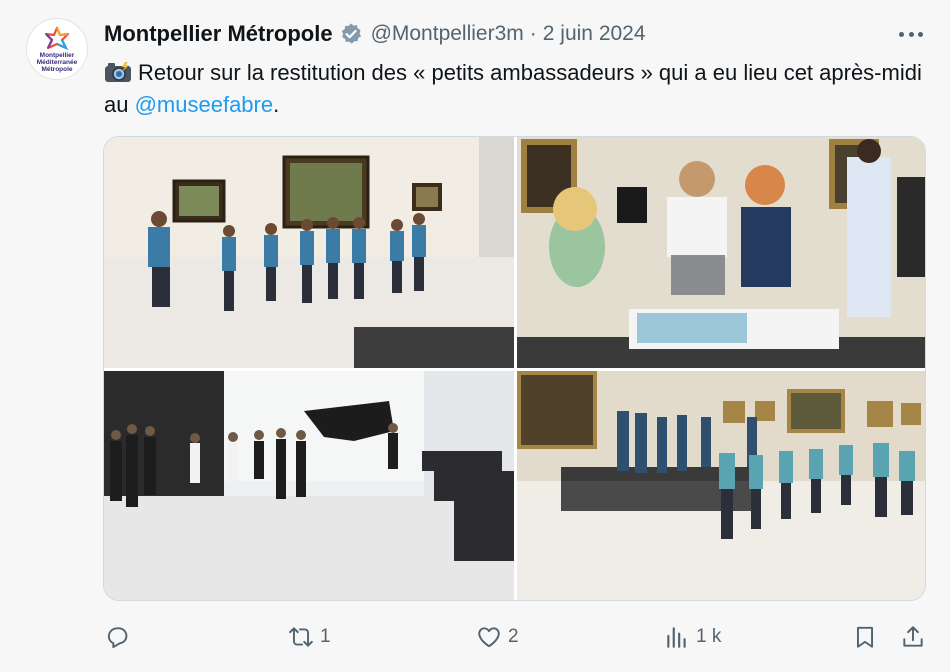  I want to click on heart-icon, so click(489, 637).